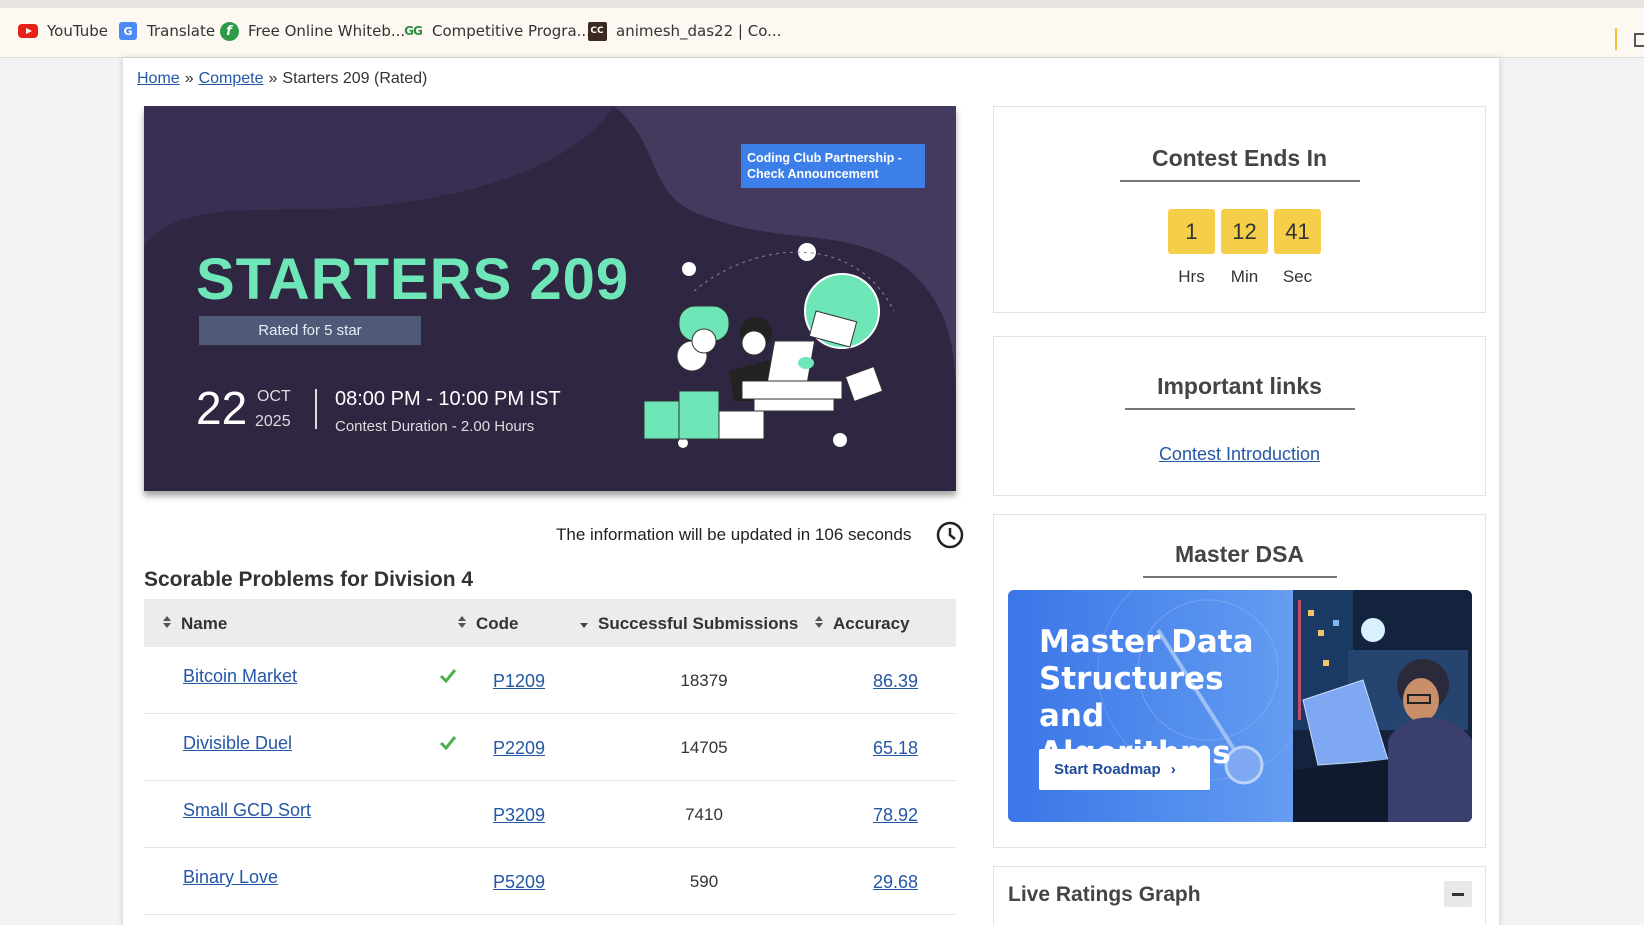 The height and width of the screenshot is (925, 1644). I want to click on youtube-icon, so click(28, 31).